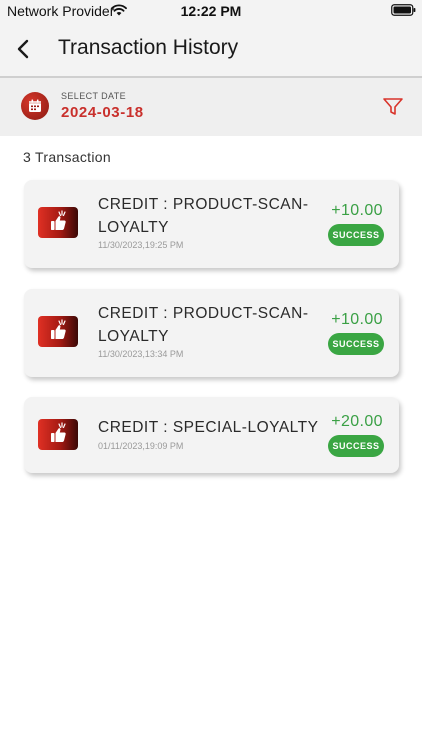 This screenshot has height=750, width=422. I want to click on chevron-left-icon, so click(23, 49).